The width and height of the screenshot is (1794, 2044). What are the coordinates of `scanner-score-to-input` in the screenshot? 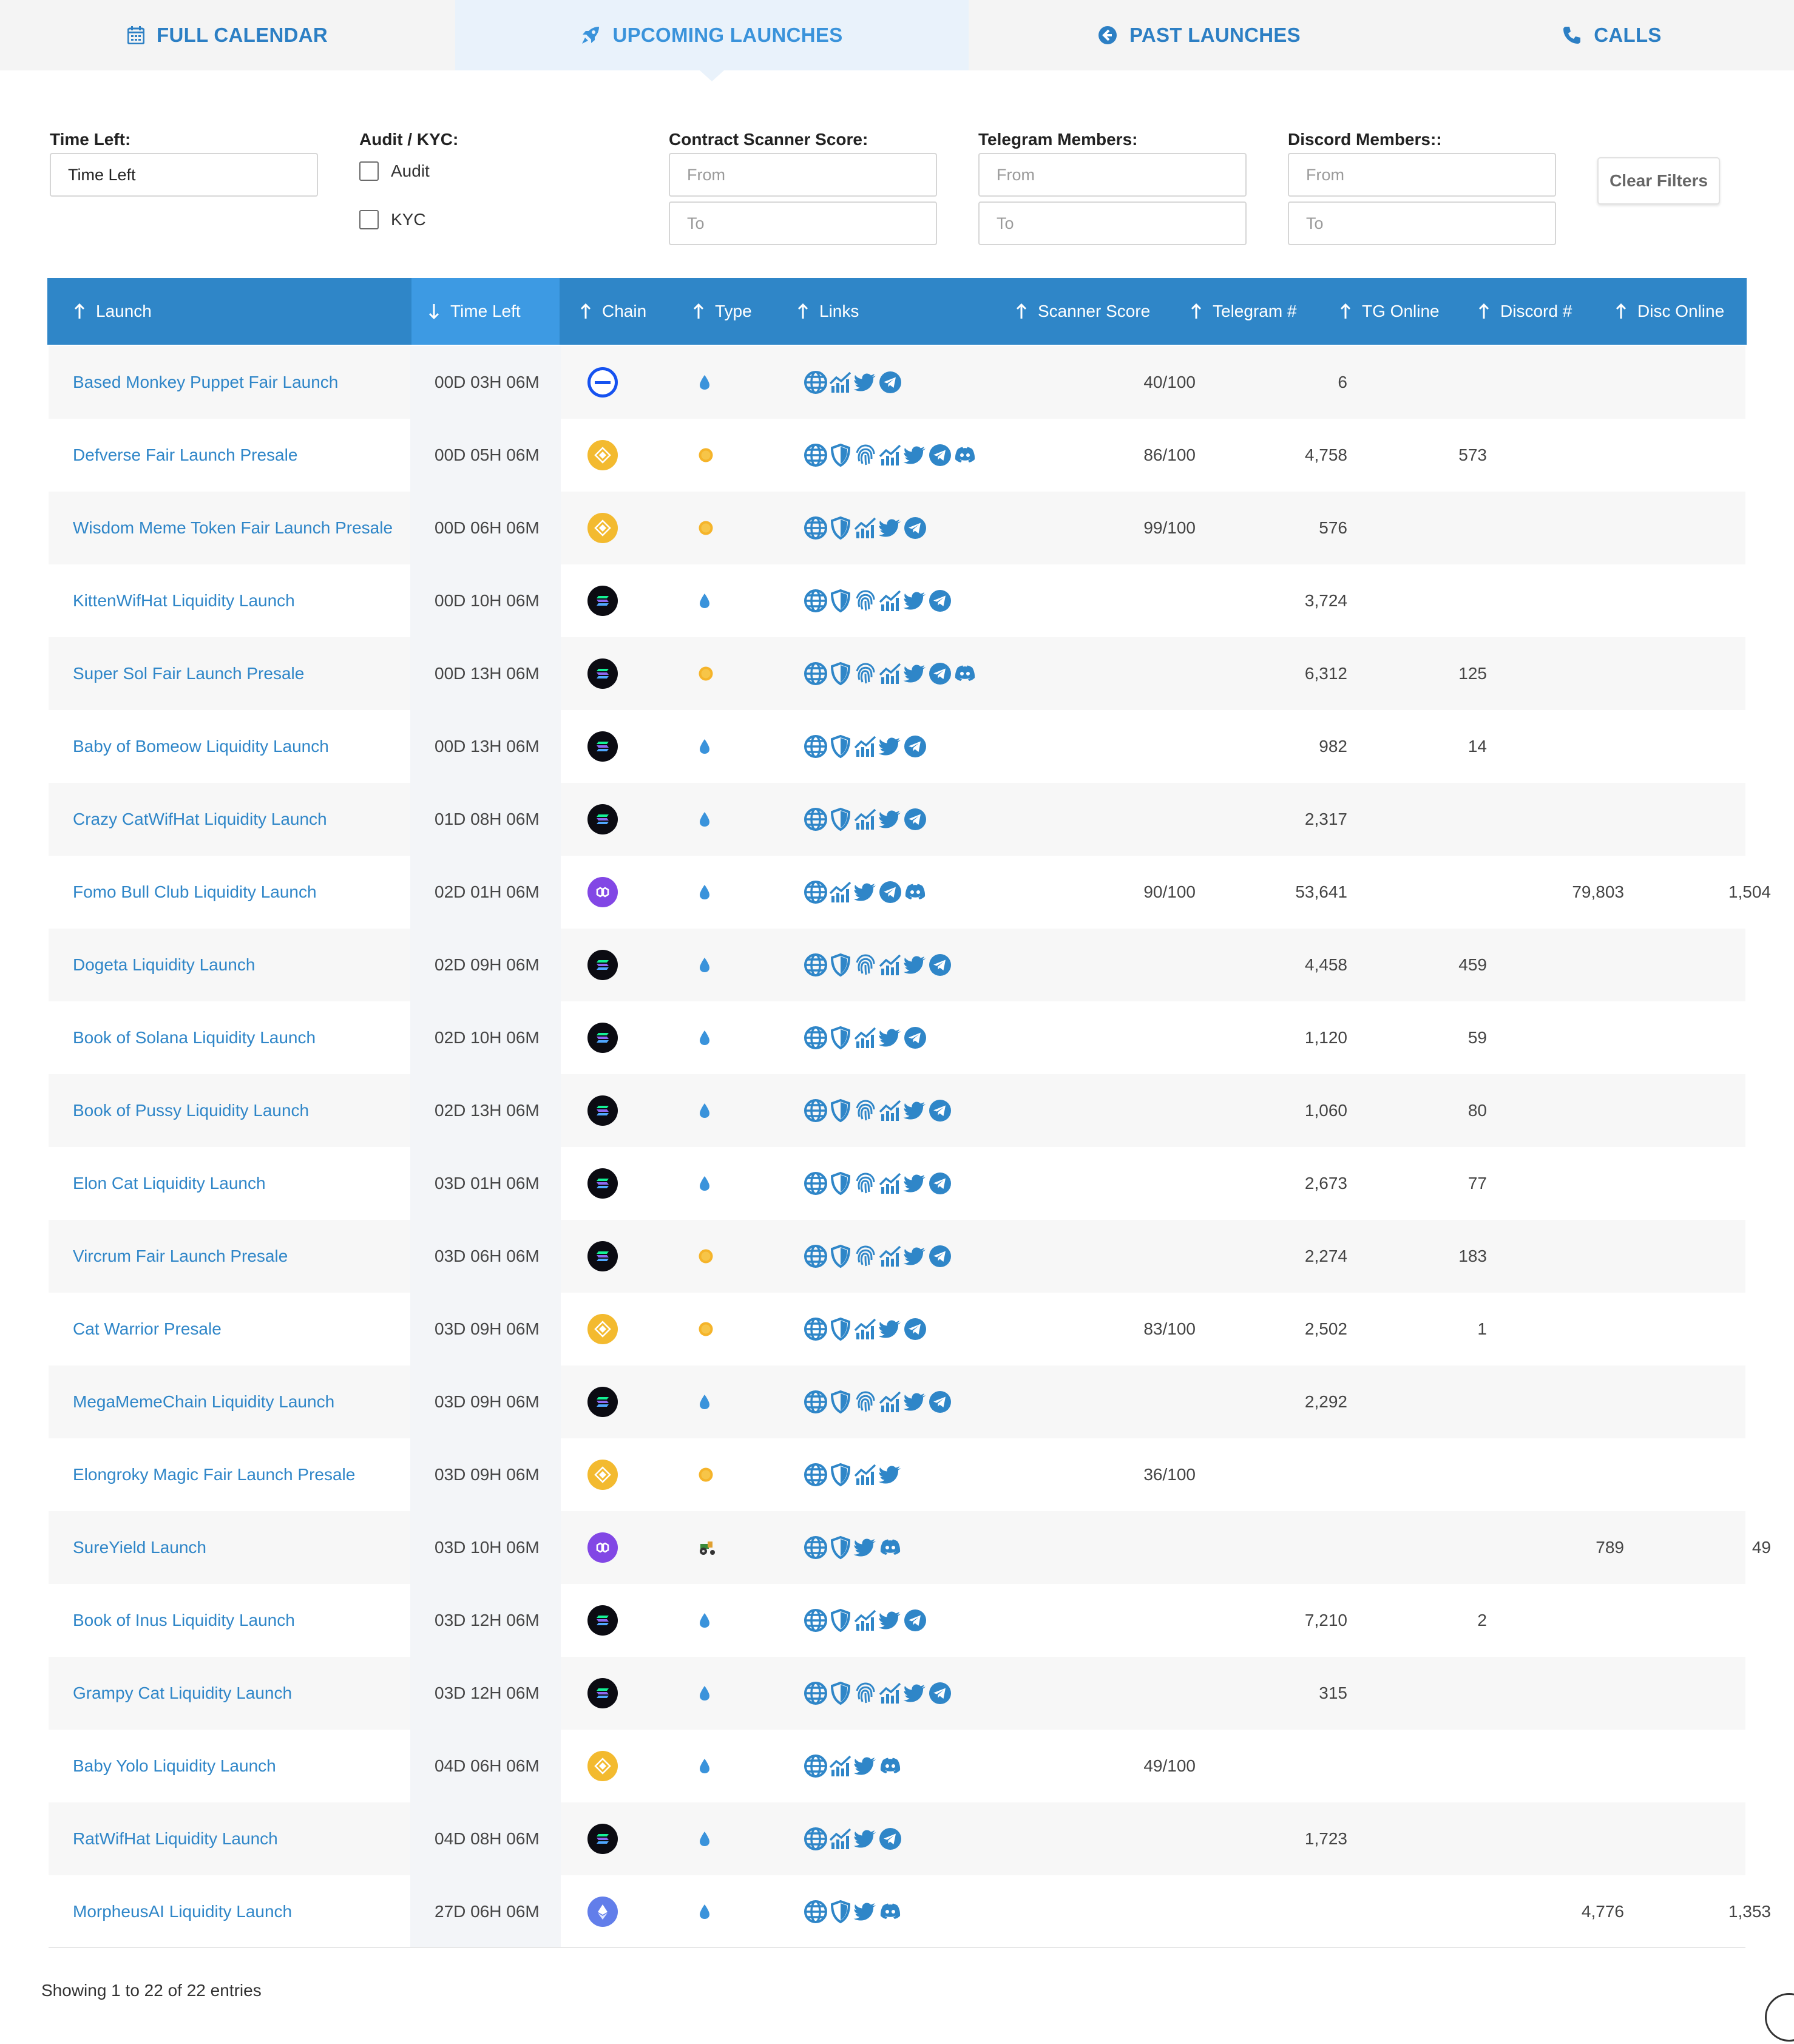 It's located at (803, 223).